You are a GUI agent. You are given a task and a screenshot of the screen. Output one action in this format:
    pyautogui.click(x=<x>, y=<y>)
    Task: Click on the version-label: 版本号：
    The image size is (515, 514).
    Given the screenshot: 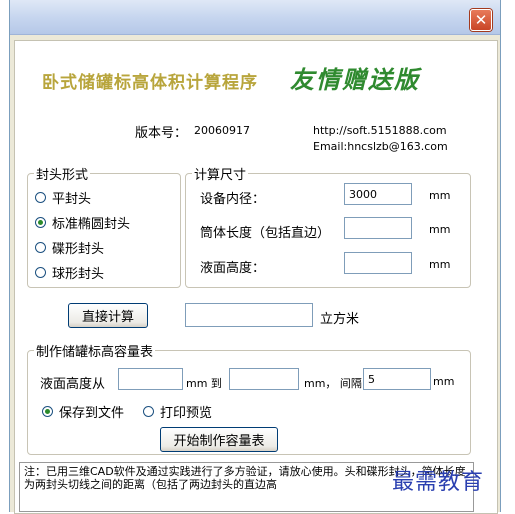 What is the action you would take?
    pyautogui.click(x=161, y=133)
    